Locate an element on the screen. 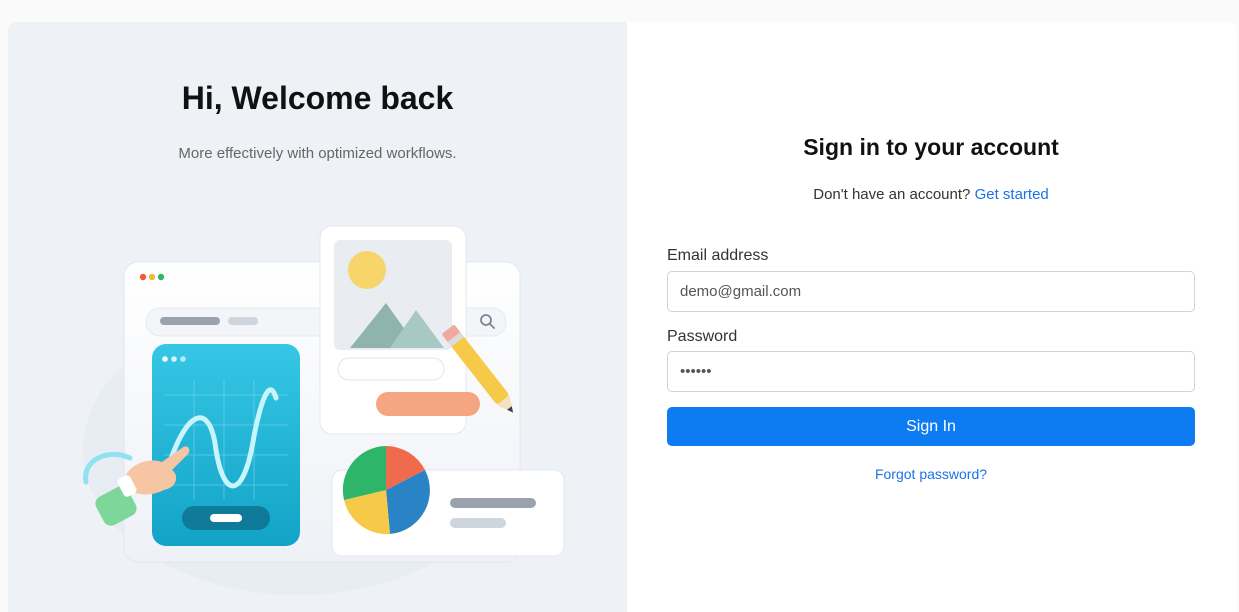  sign-in-button: Sign In is located at coordinates (931, 426).